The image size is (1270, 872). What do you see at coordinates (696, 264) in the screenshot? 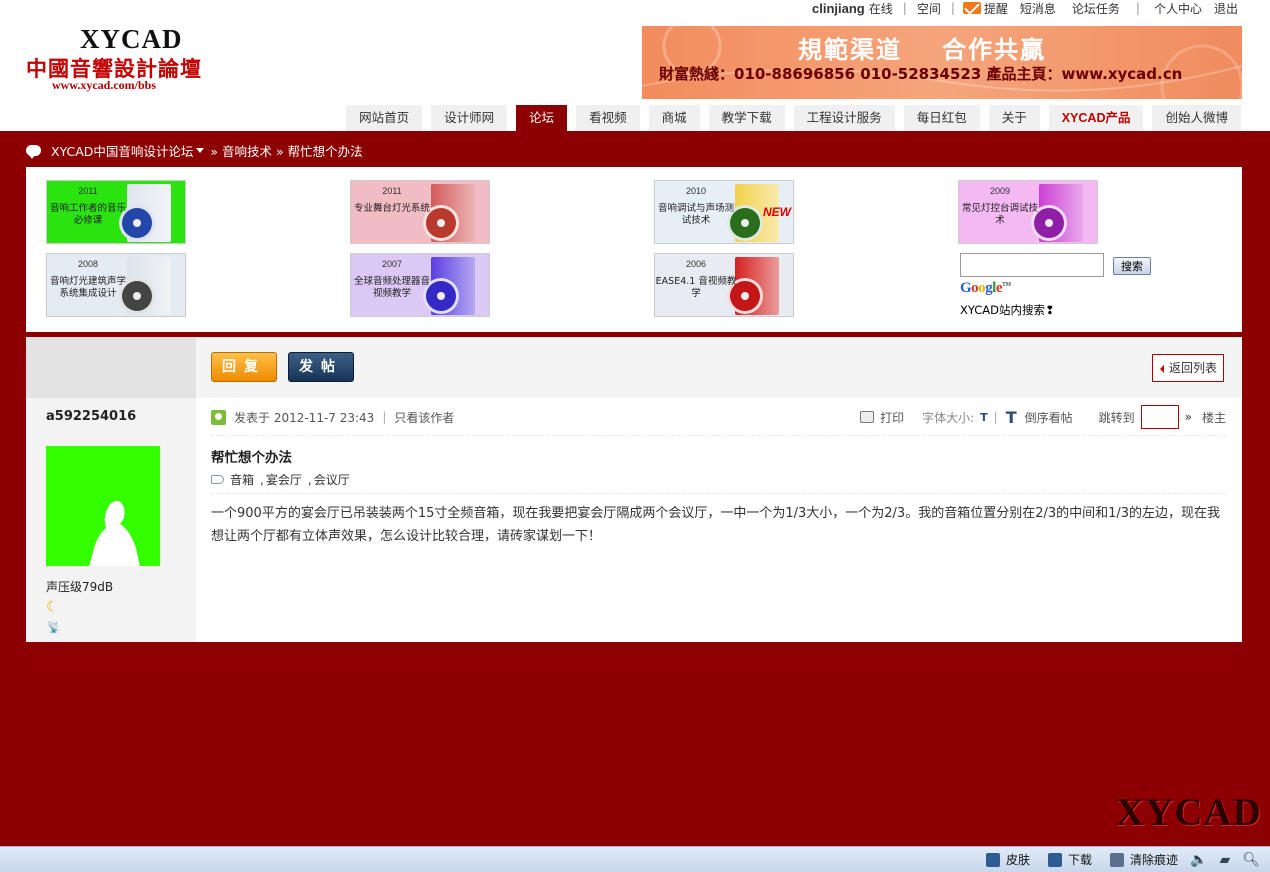
I see `product-year: 2006` at bounding box center [696, 264].